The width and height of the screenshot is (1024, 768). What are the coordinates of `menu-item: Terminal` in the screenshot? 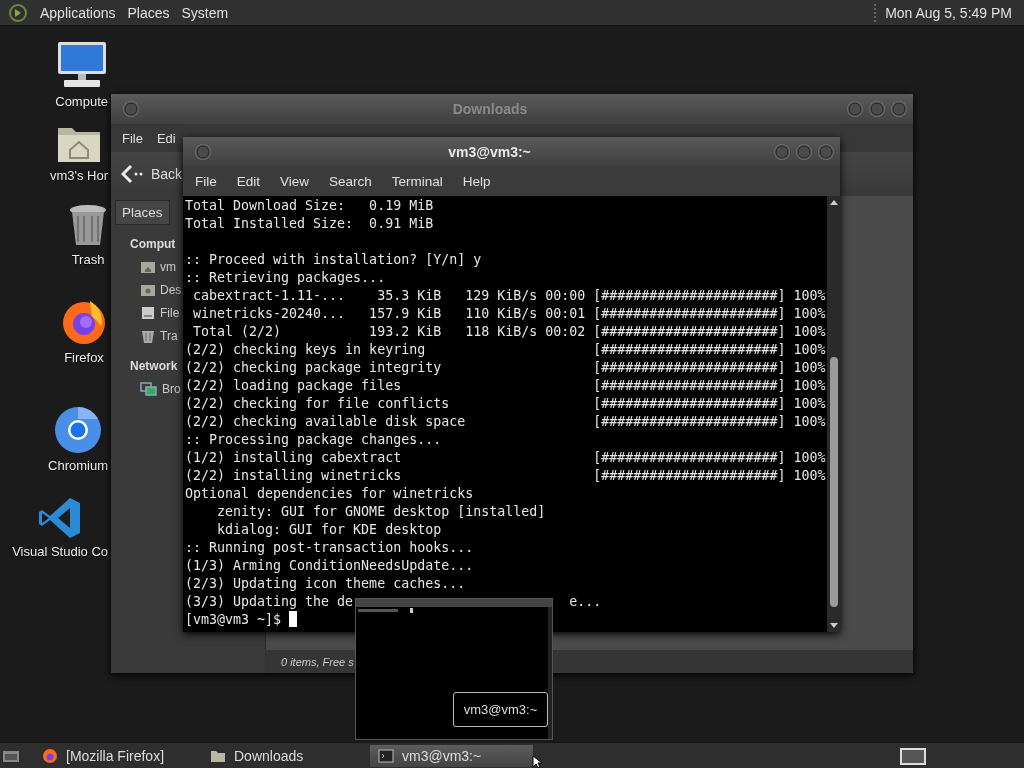 It's located at (417, 181).